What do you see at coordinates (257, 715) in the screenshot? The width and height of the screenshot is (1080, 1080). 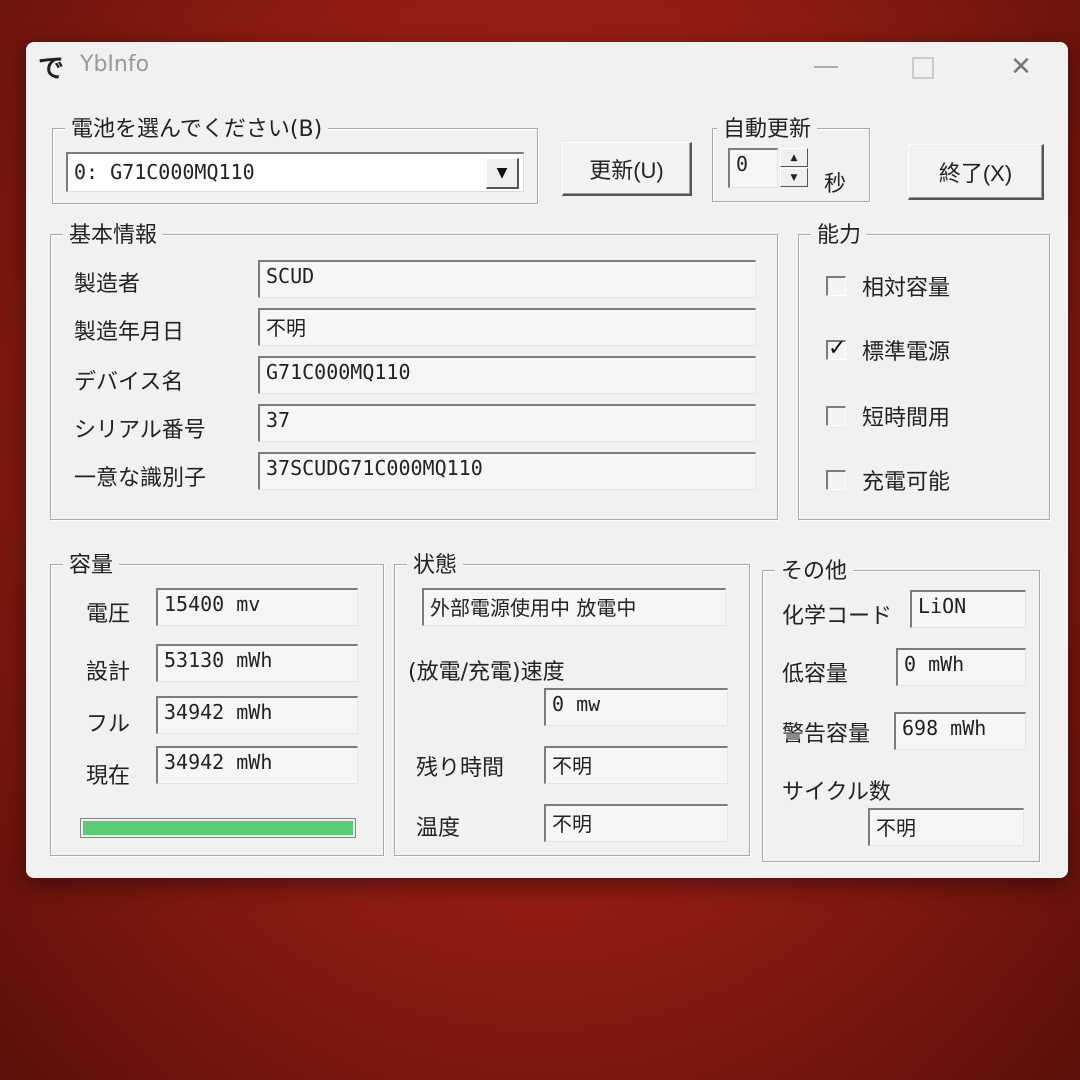 I see `full-capacity-field: 34942 mWh` at bounding box center [257, 715].